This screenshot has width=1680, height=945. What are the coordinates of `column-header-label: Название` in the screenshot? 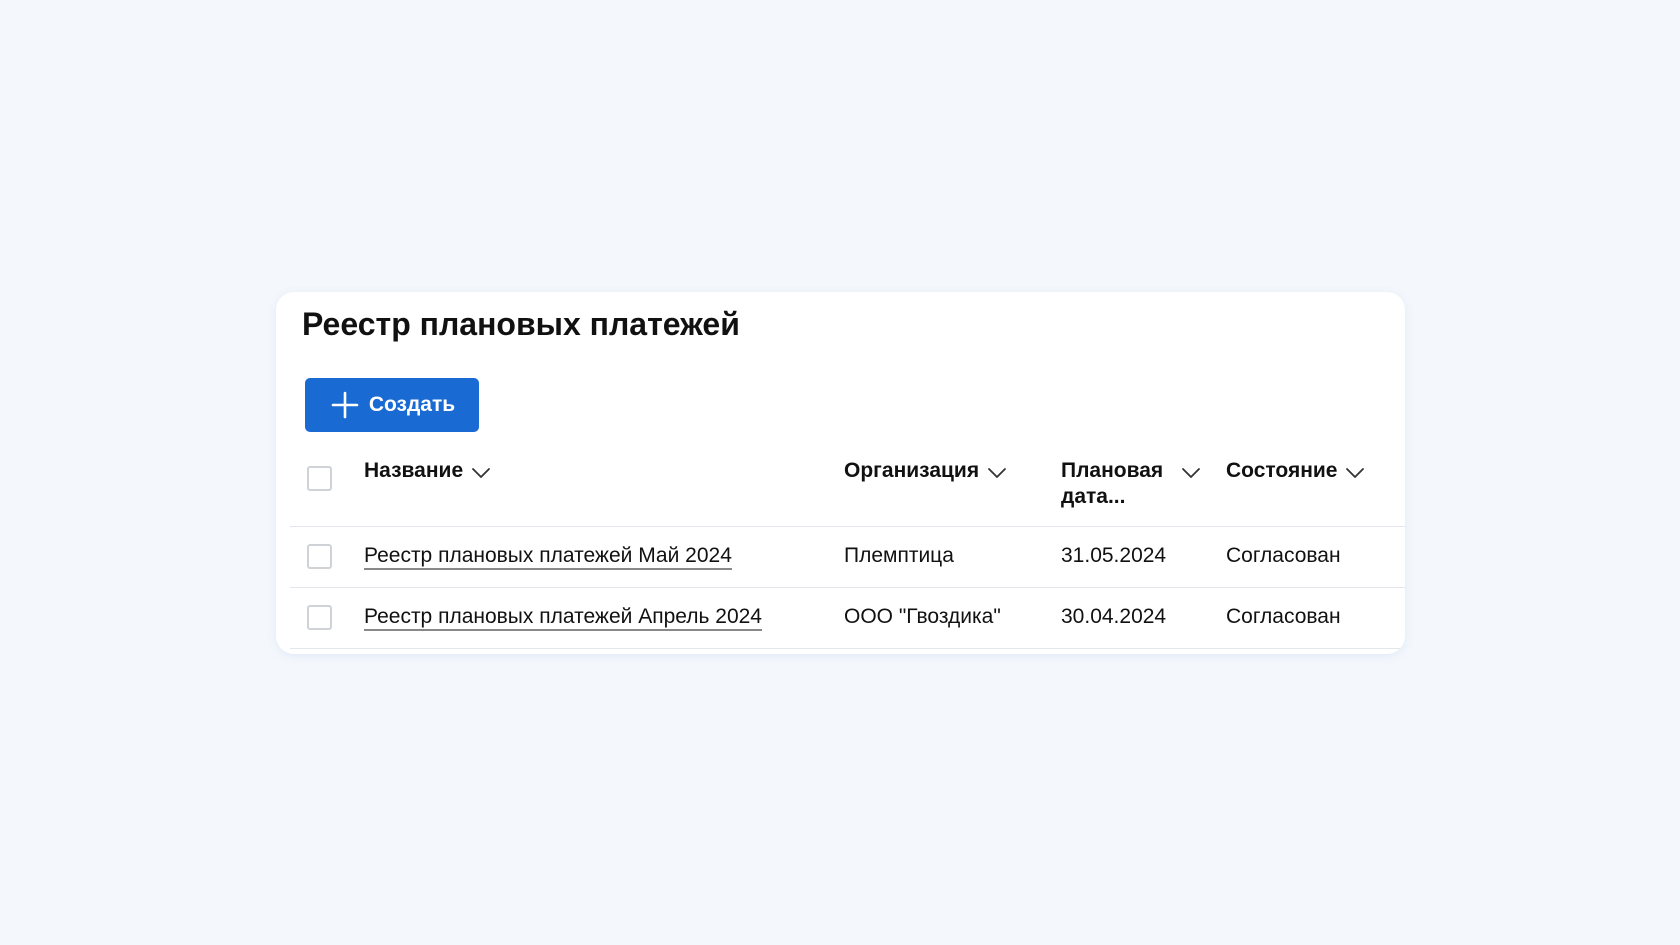 It's located at (414, 470).